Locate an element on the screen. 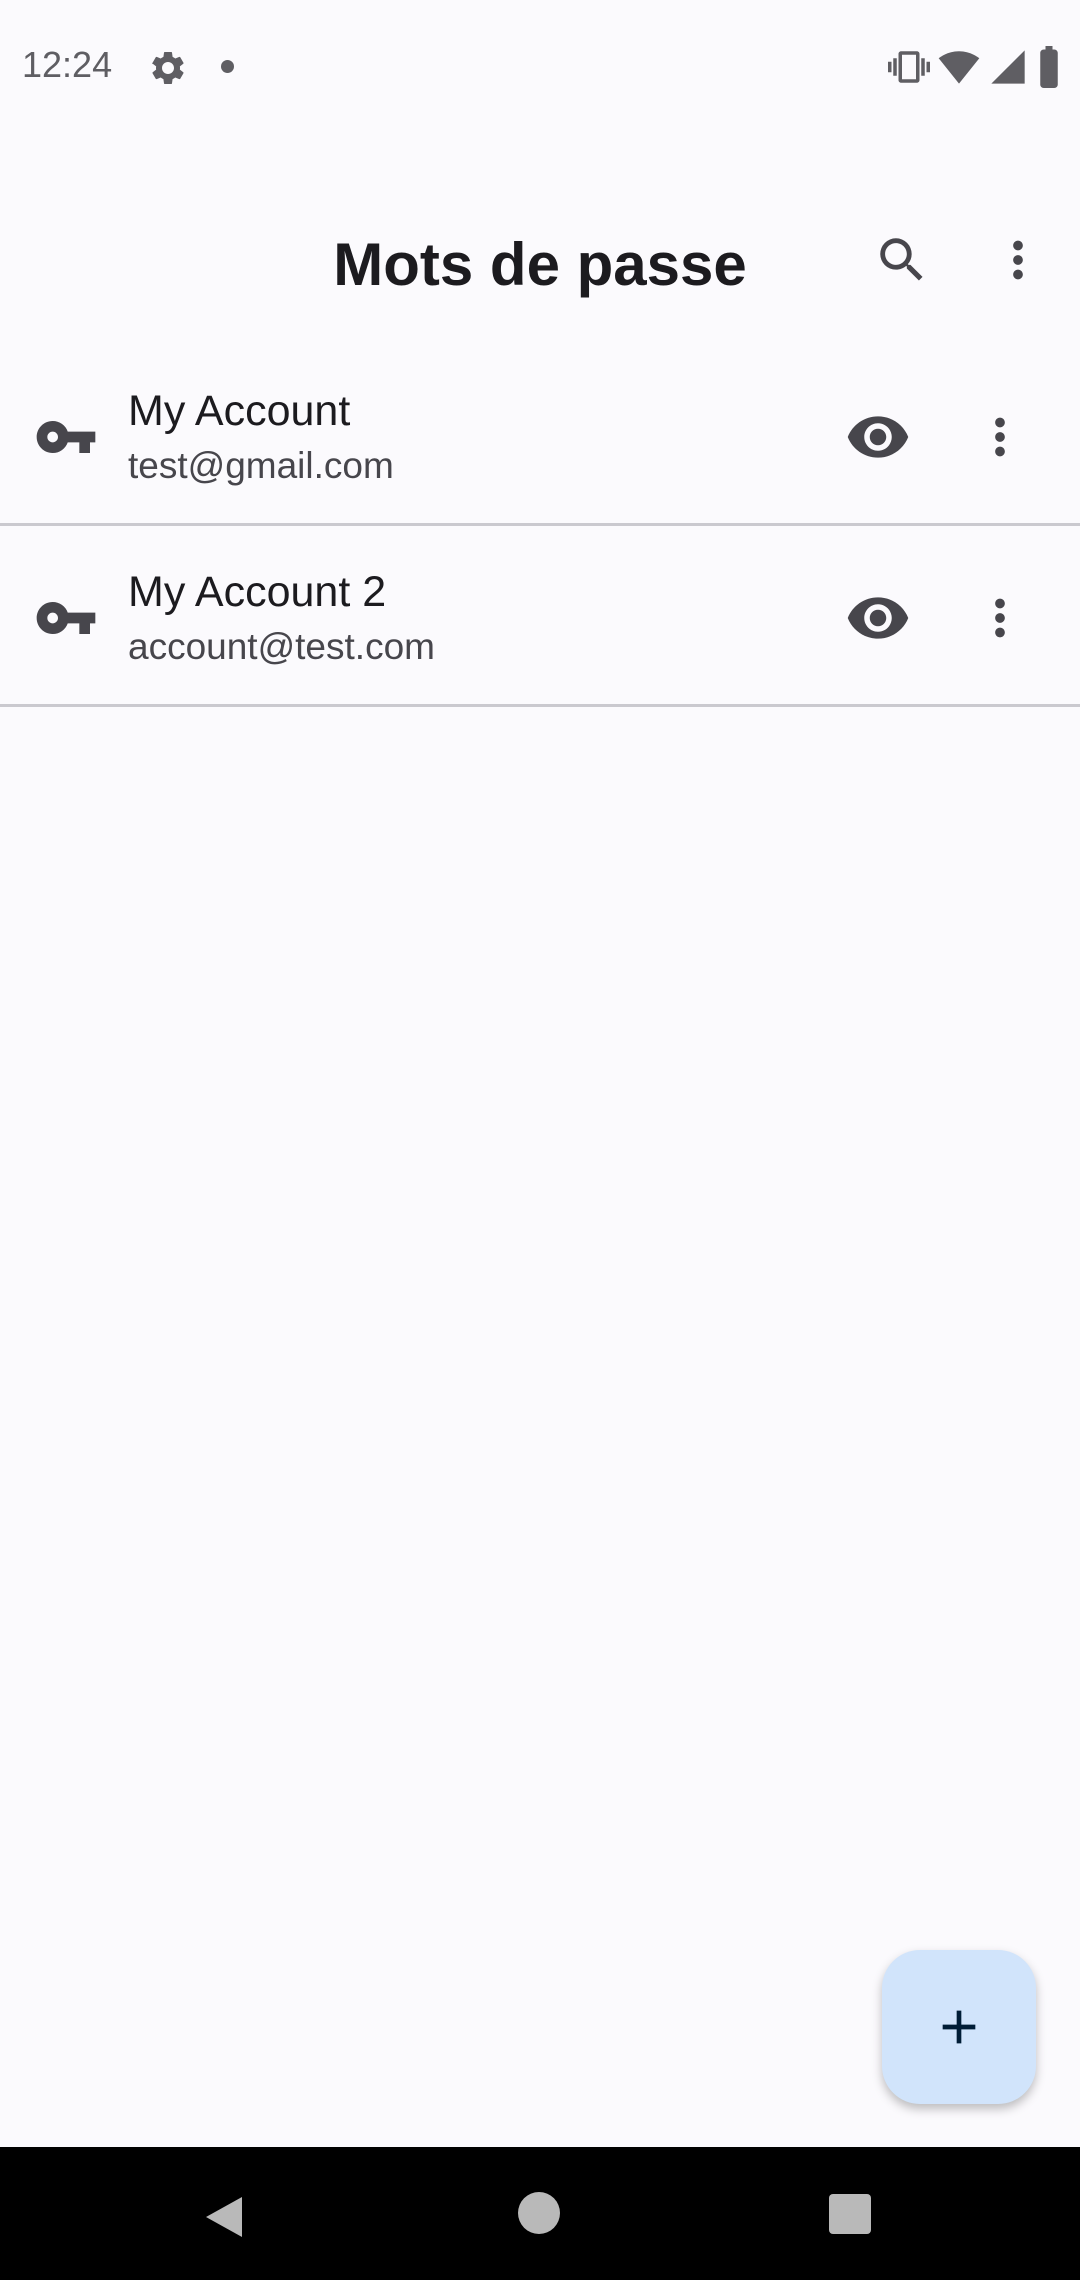 The height and width of the screenshot is (2280, 1080). battery-icon is located at coordinates (1049, 67).